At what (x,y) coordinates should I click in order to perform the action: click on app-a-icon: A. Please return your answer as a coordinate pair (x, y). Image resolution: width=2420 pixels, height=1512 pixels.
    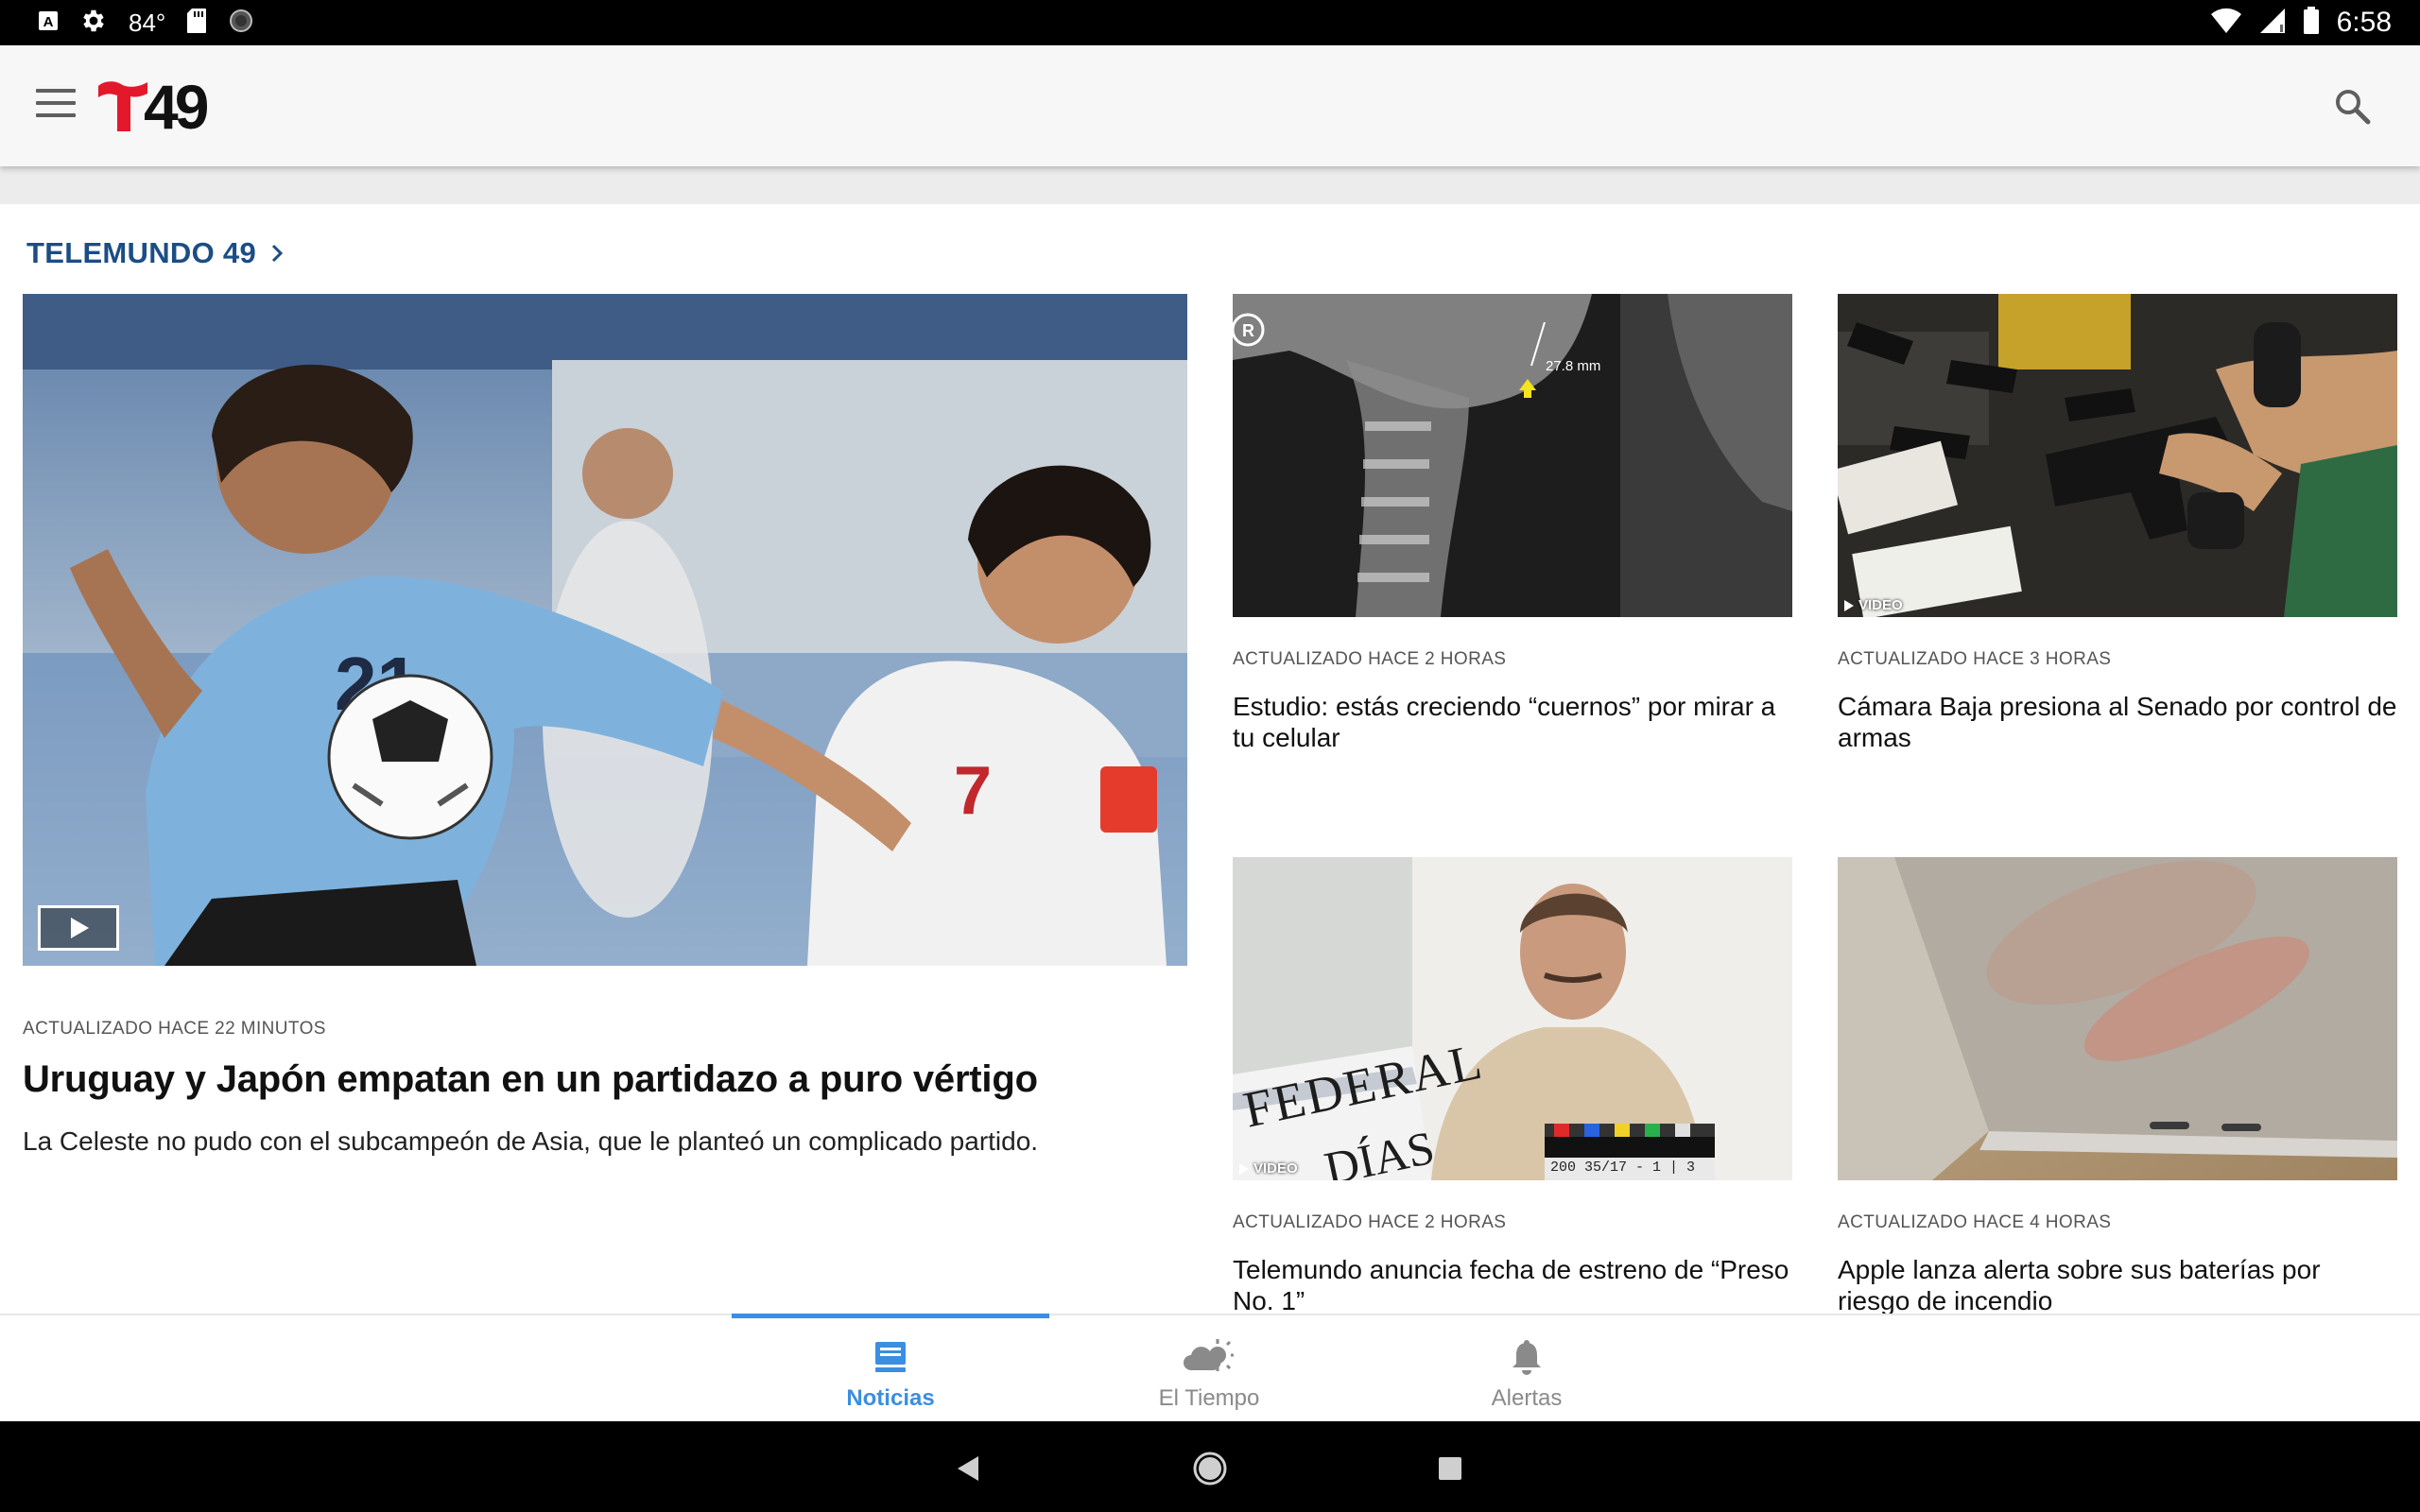
    Looking at the image, I should click on (48, 23).